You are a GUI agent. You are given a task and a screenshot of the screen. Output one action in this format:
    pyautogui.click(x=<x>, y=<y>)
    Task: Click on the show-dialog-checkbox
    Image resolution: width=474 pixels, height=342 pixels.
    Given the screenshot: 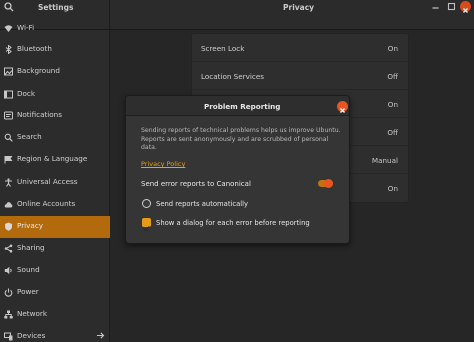 What is the action you would take?
    pyautogui.click(x=146, y=225)
    